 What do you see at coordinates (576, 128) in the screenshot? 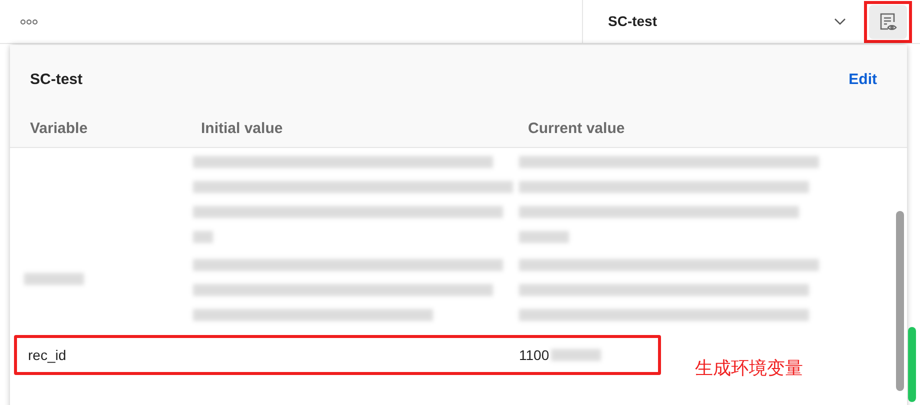
I see `column-header: Current value` at bounding box center [576, 128].